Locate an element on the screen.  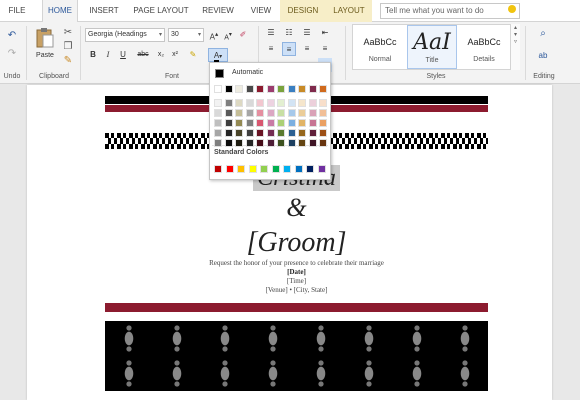
copy-icon: ❐ is located at coordinates (68, 46).